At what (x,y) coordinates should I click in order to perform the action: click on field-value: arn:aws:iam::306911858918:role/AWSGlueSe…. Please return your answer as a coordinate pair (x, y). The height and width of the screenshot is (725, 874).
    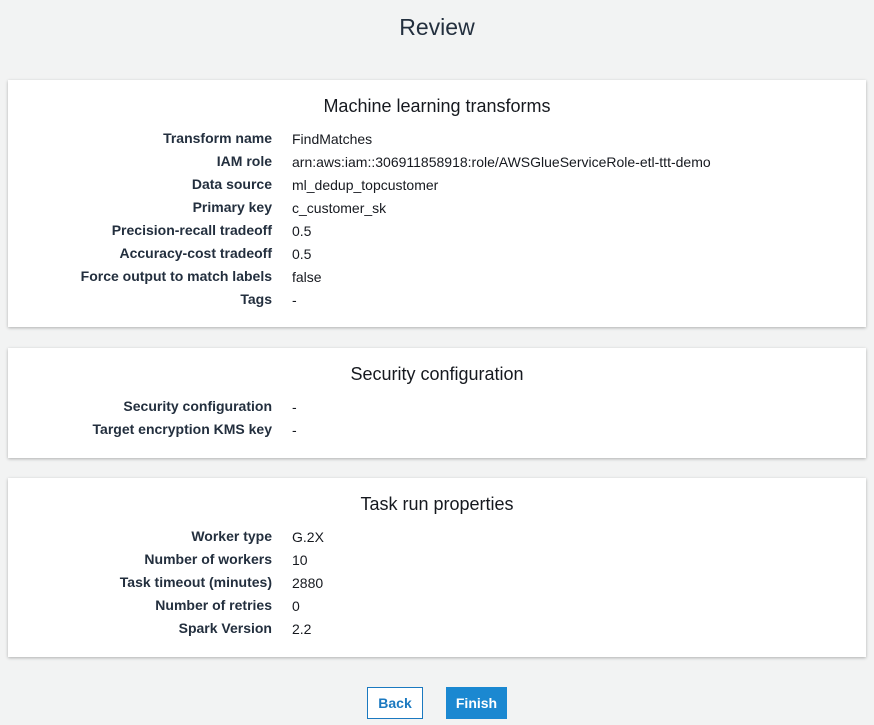
    Looking at the image, I should click on (501, 162).